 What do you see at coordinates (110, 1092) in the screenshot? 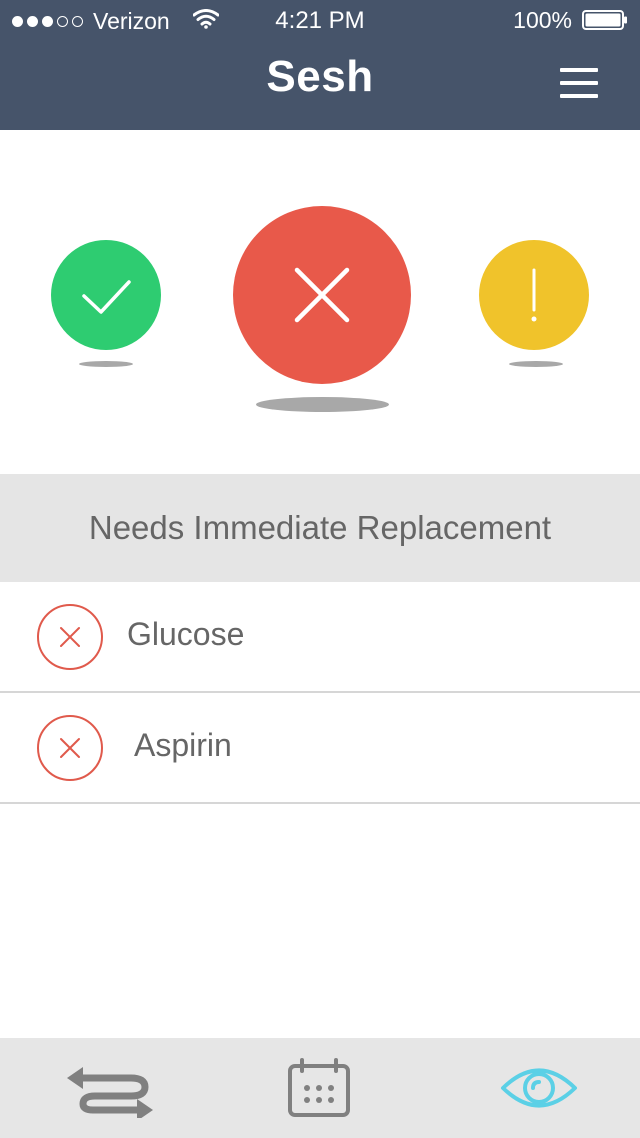
I see `transfer-arrows-icon` at bounding box center [110, 1092].